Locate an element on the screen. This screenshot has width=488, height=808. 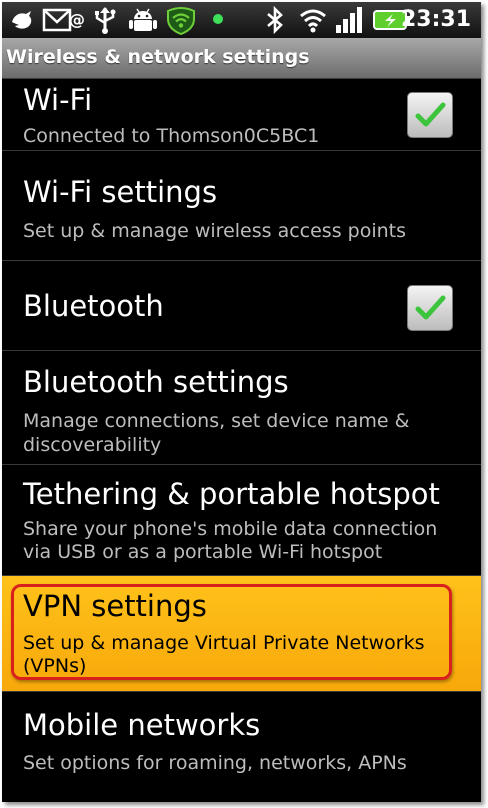
setting-summary-continued: via USB or as a portable Wi-Fi hotspot is located at coordinates (203, 552).